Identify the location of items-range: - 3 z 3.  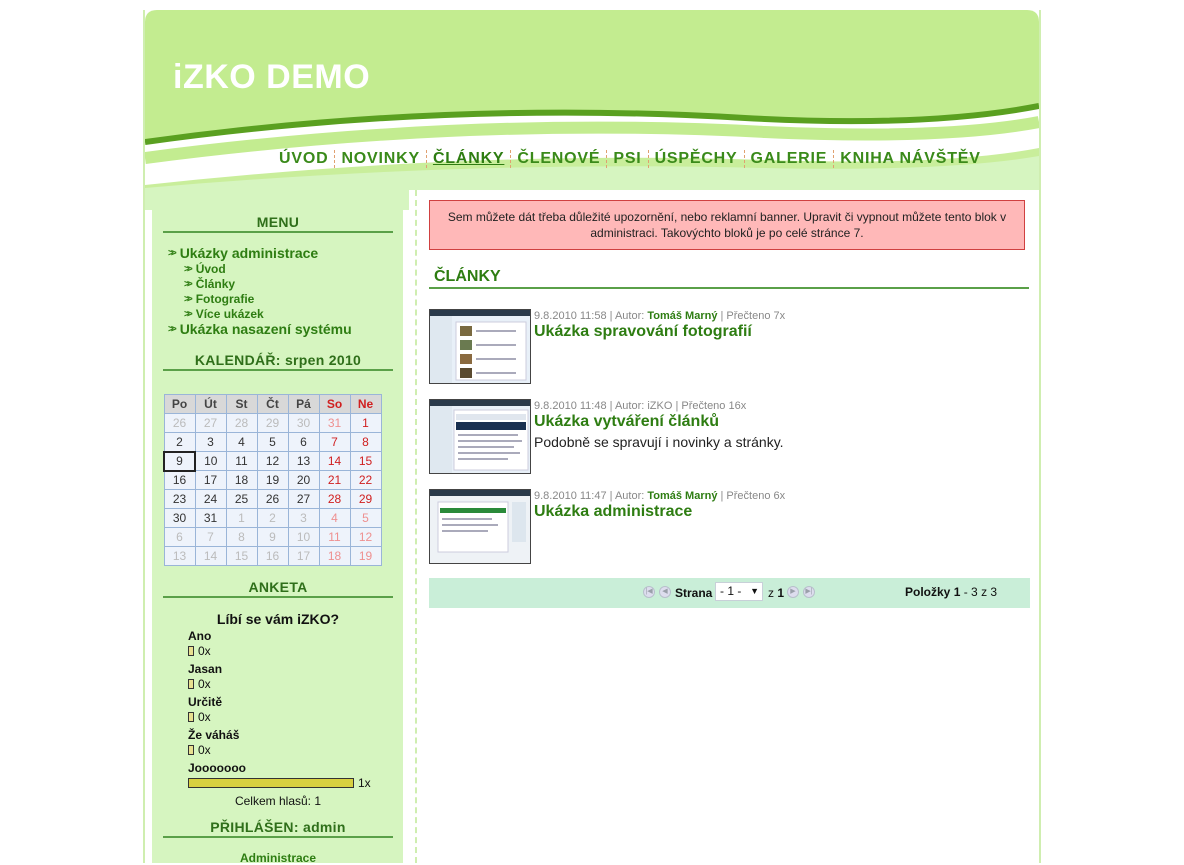
(979, 592).